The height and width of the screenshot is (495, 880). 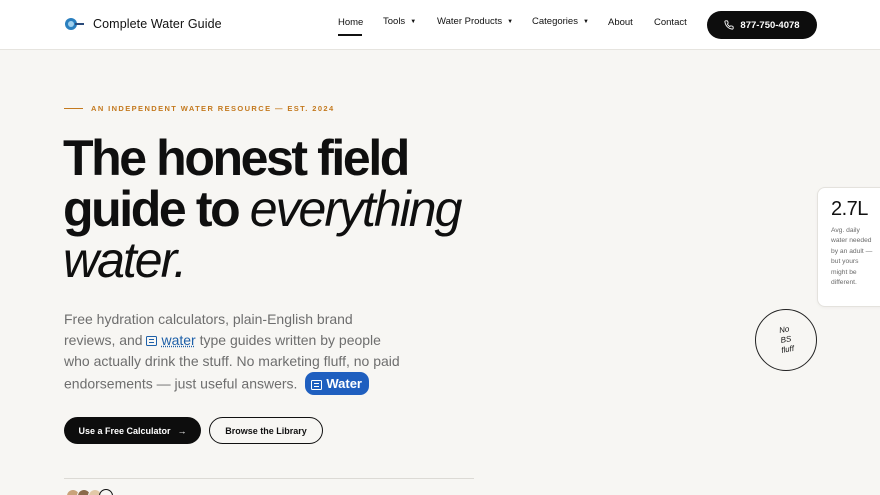 I want to click on water-tag-pill: Water, so click(x=337, y=383).